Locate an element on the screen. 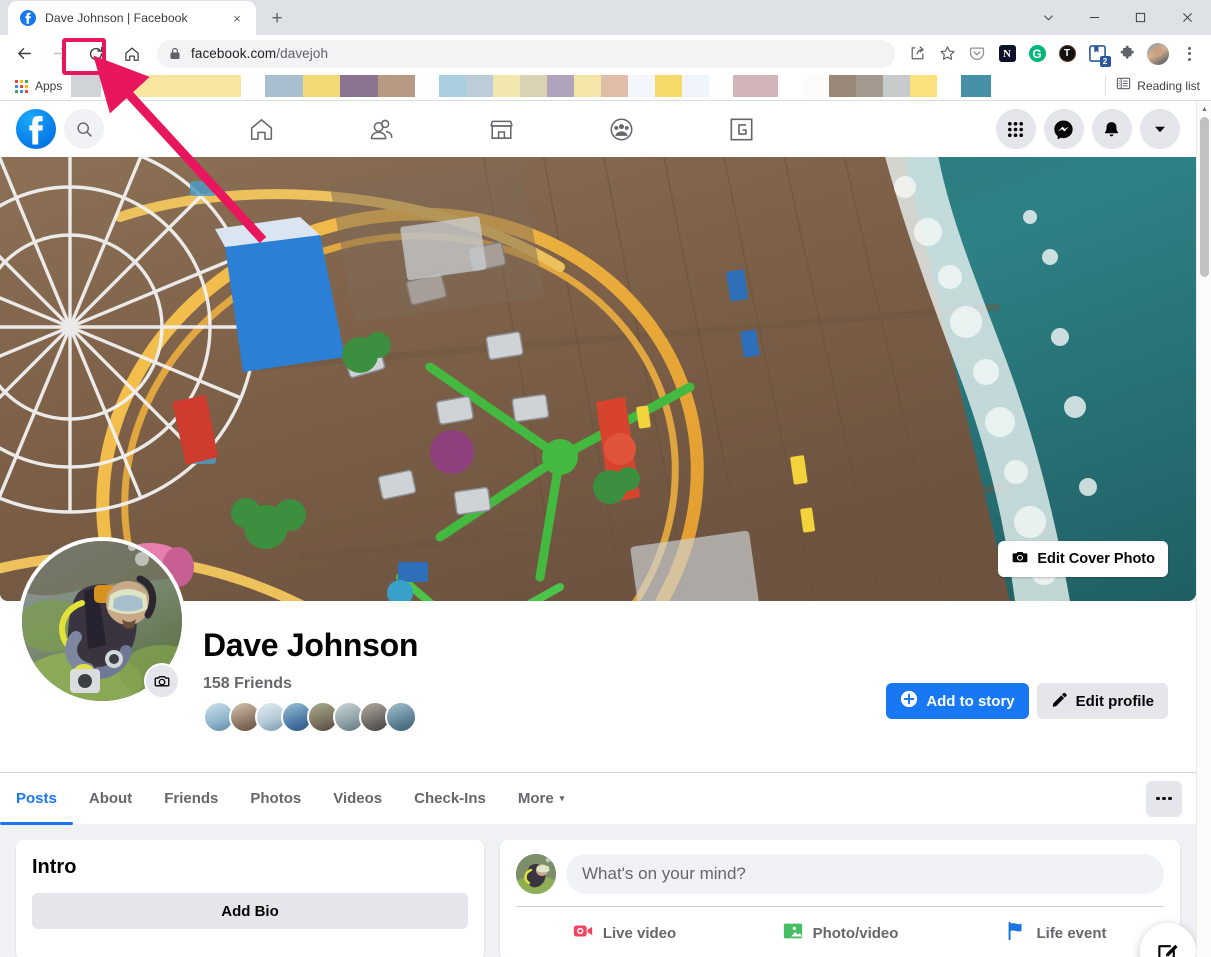  apps-label: Apps is located at coordinates (49, 86).